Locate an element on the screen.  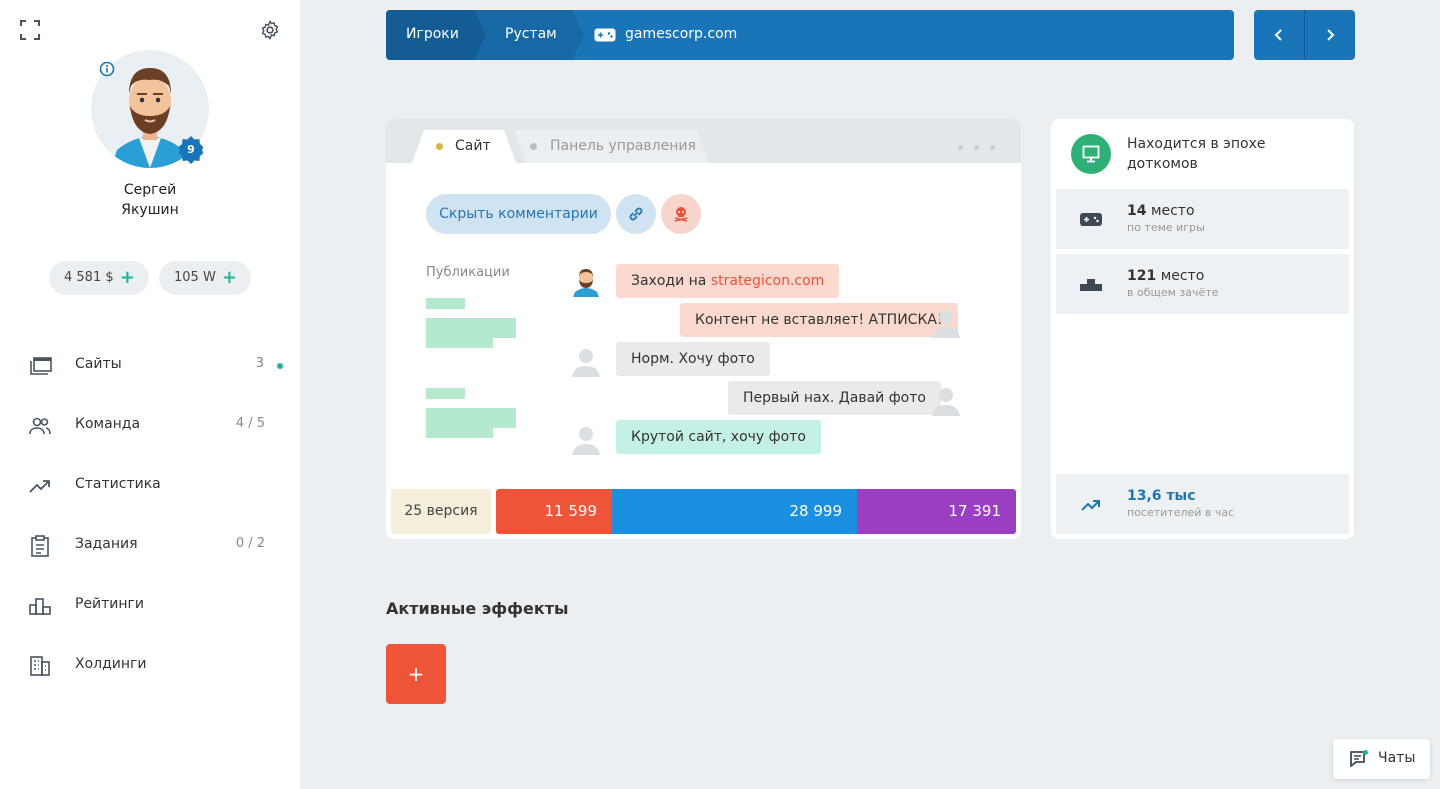
add-power-icon: + is located at coordinates (229, 278).